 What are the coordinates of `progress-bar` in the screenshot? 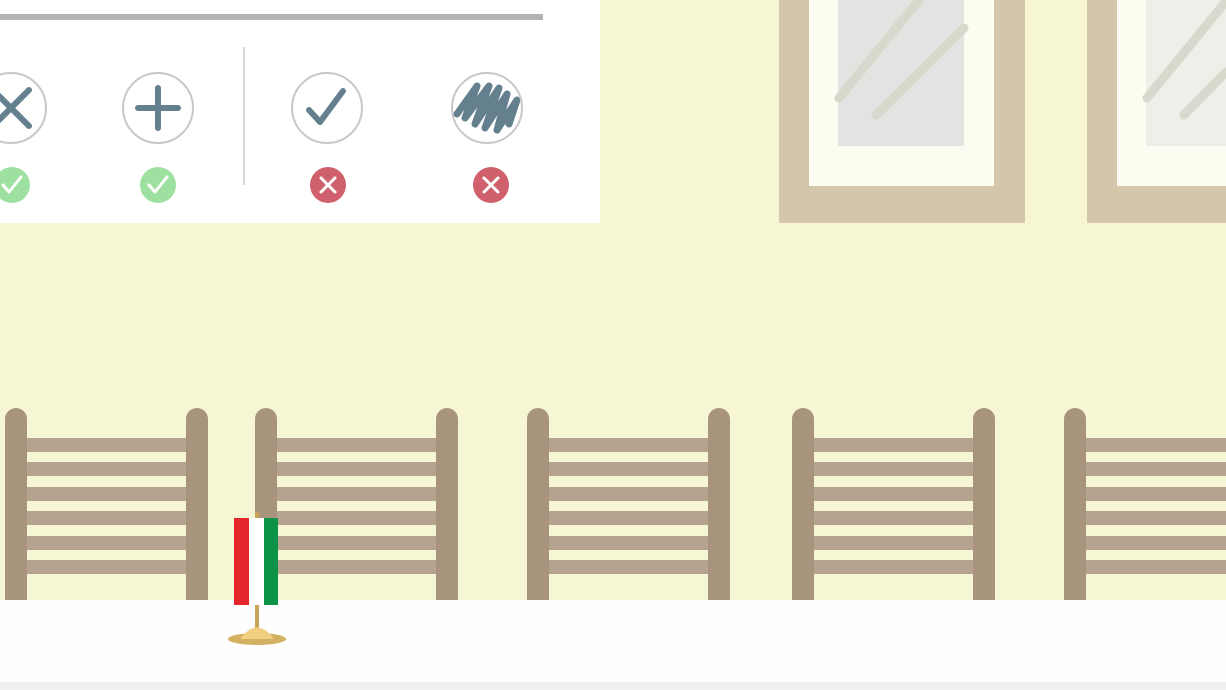 It's located at (271, 17).